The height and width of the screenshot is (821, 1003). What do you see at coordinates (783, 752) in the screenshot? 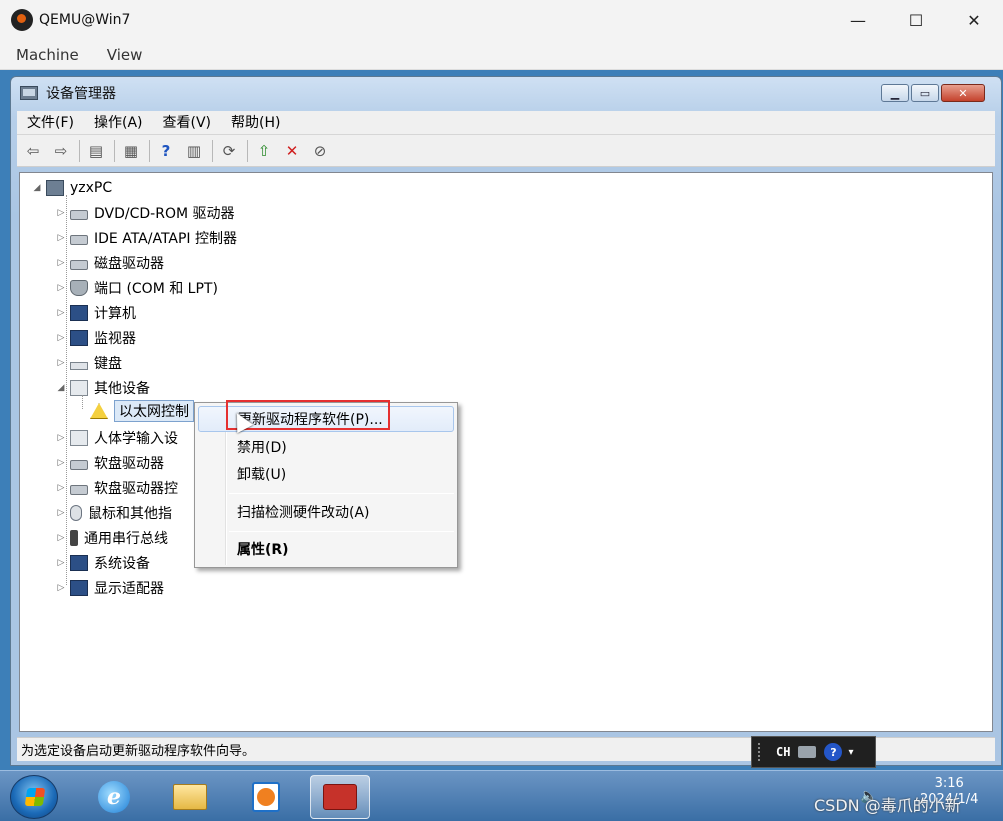
I see `language-indicator: CH` at bounding box center [783, 752].